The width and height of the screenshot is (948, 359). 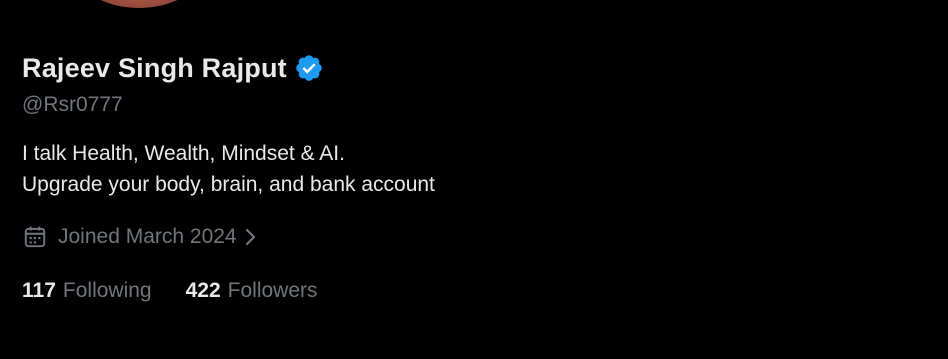 What do you see at coordinates (472, 291) in the screenshot?
I see `follow-stats: 117 Following 422 Followers` at bounding box center [472, 291].